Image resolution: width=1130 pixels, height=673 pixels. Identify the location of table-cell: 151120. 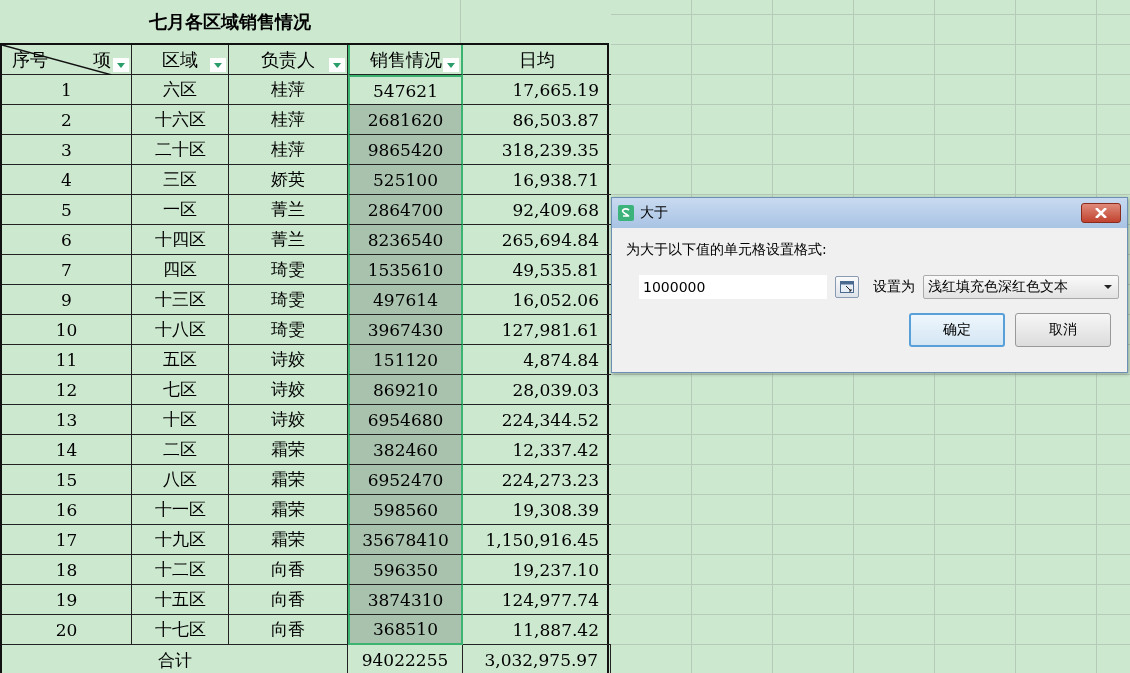
(405, 360).